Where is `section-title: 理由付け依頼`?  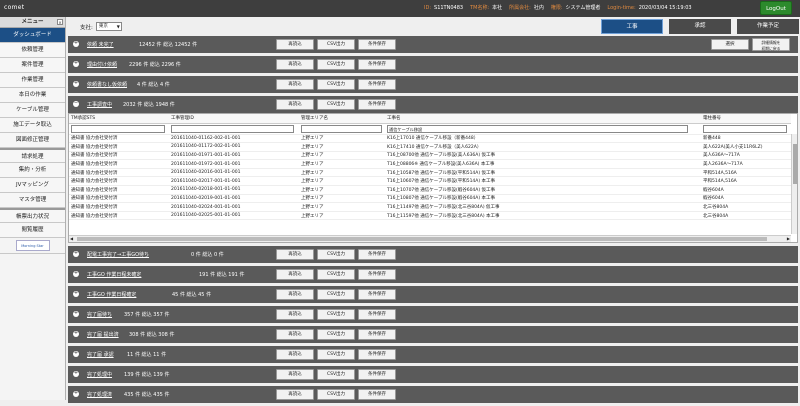
section-title: 理由付け依頼 is located at coordinates (102, 64).